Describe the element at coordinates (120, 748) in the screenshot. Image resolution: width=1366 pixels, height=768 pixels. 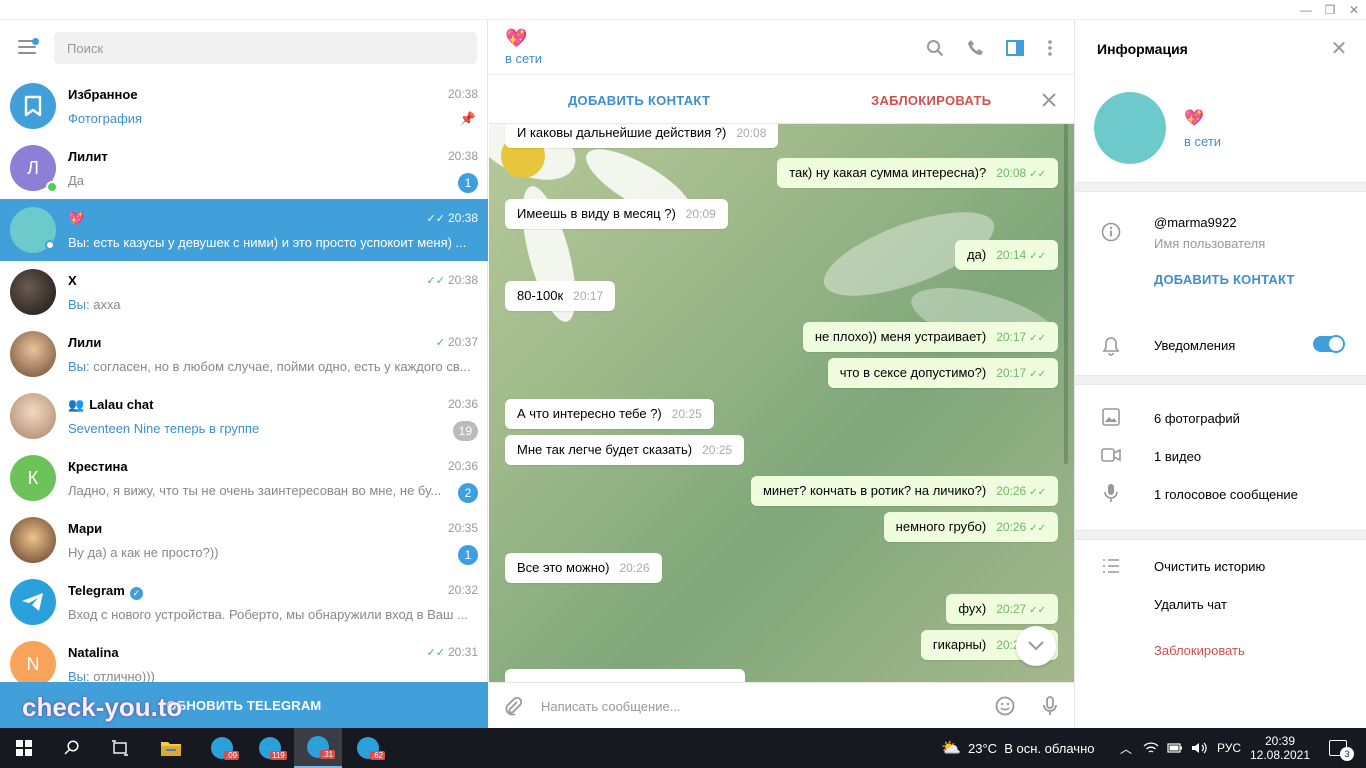
I see `task-view-icon` at that location.